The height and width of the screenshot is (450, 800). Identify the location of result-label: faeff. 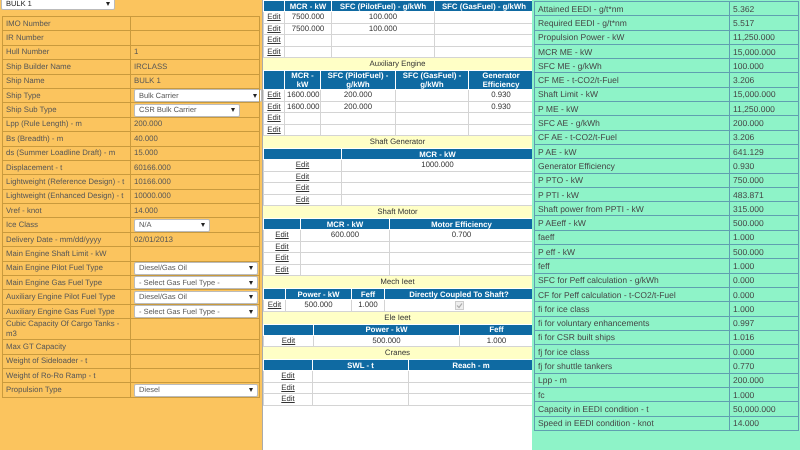
(632, 237).